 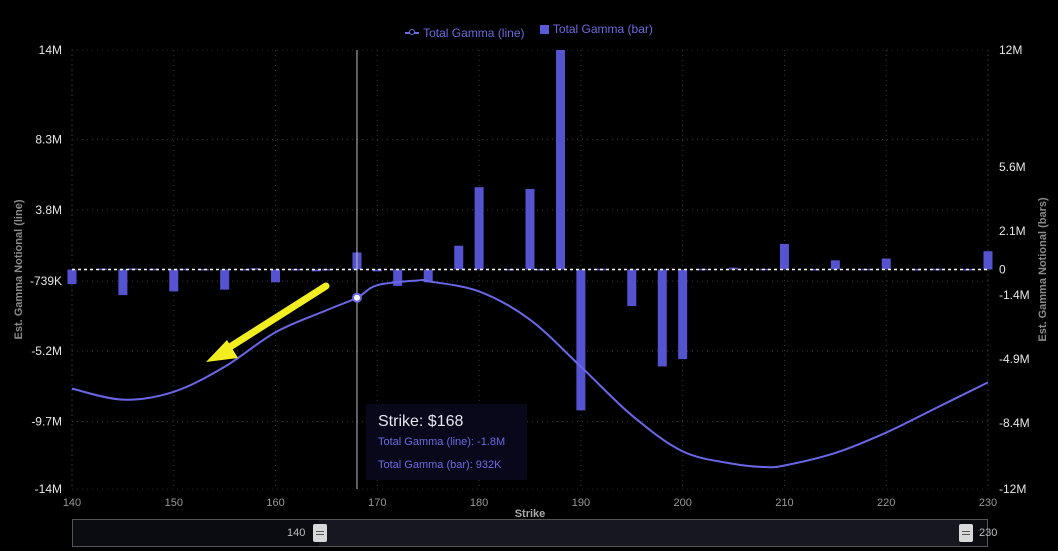 I want to click on y-tick-label-left: 8.3M, so click(x=48, y=139).